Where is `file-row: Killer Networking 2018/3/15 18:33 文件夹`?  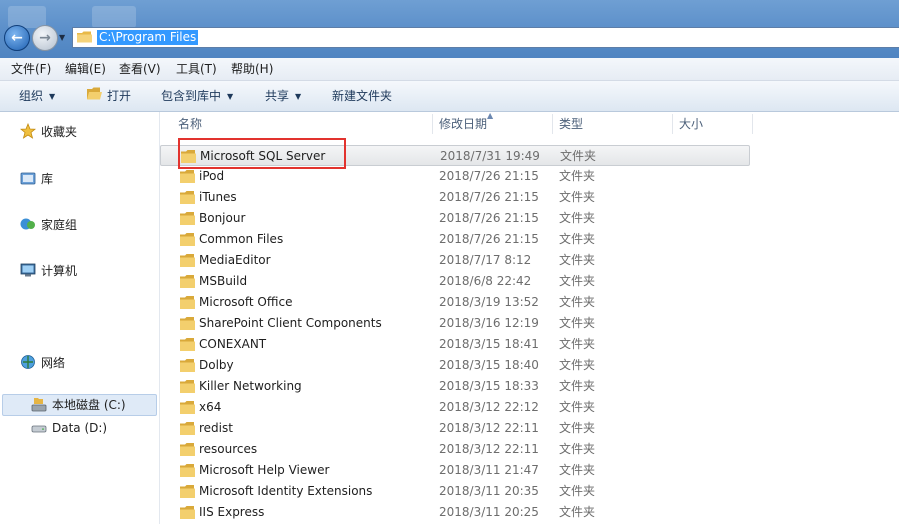 file-row: Killer Networking 2018/3/15 18:33 文件夹 is located at coordinates (455, 386).